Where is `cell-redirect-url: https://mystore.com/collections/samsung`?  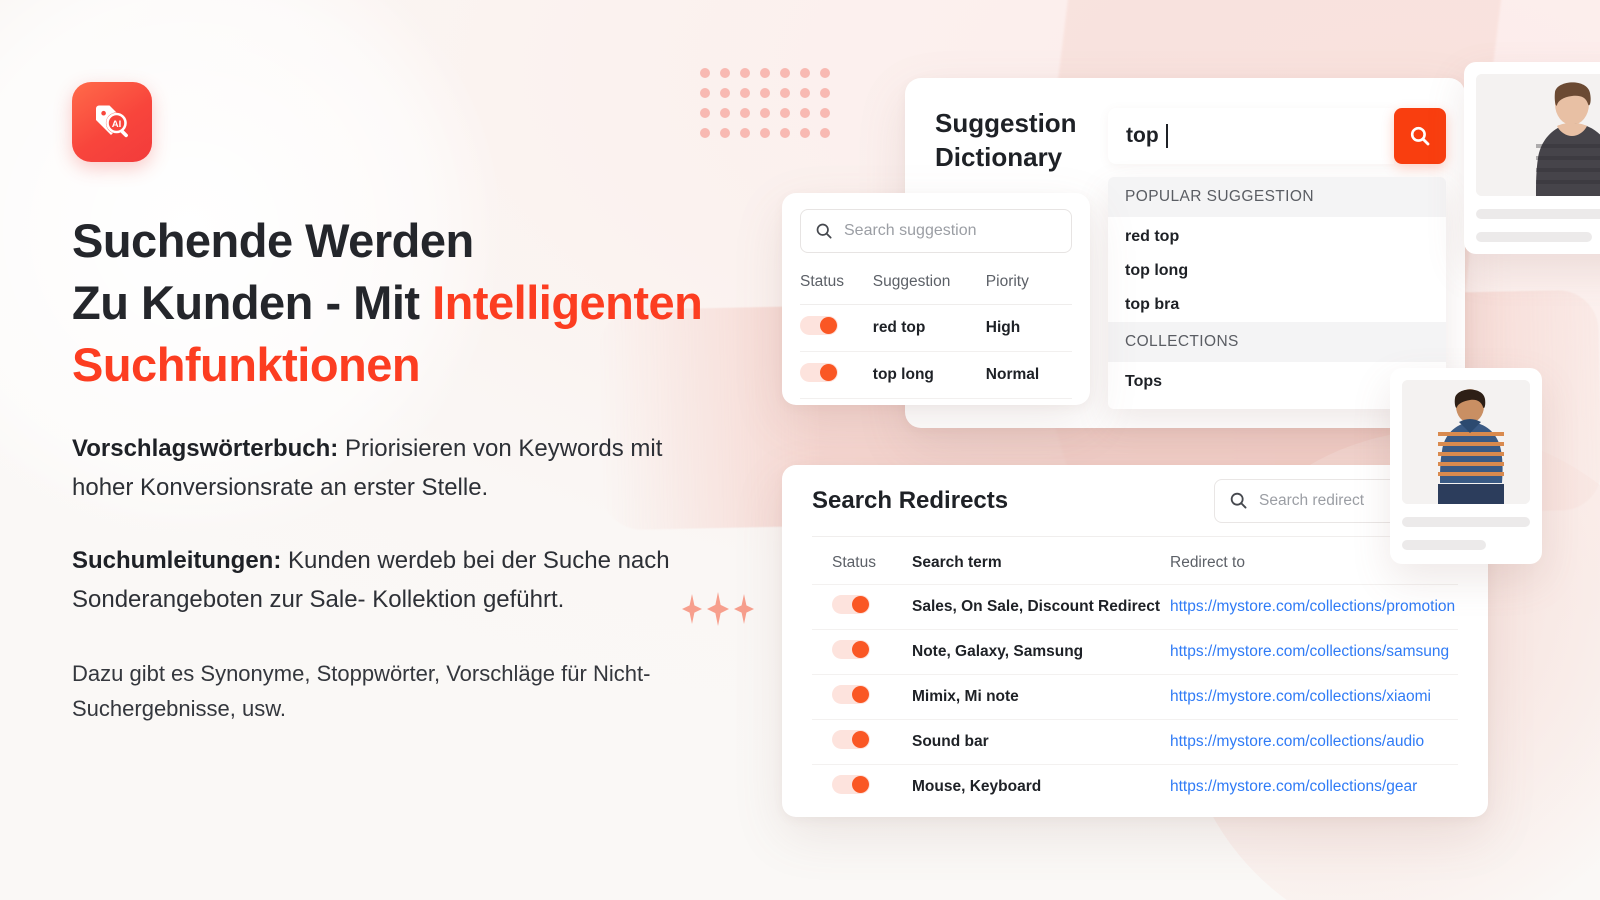
cell-redirect-url: https://mystore.com/collections/samsung is located at coordinates (1309, 652).